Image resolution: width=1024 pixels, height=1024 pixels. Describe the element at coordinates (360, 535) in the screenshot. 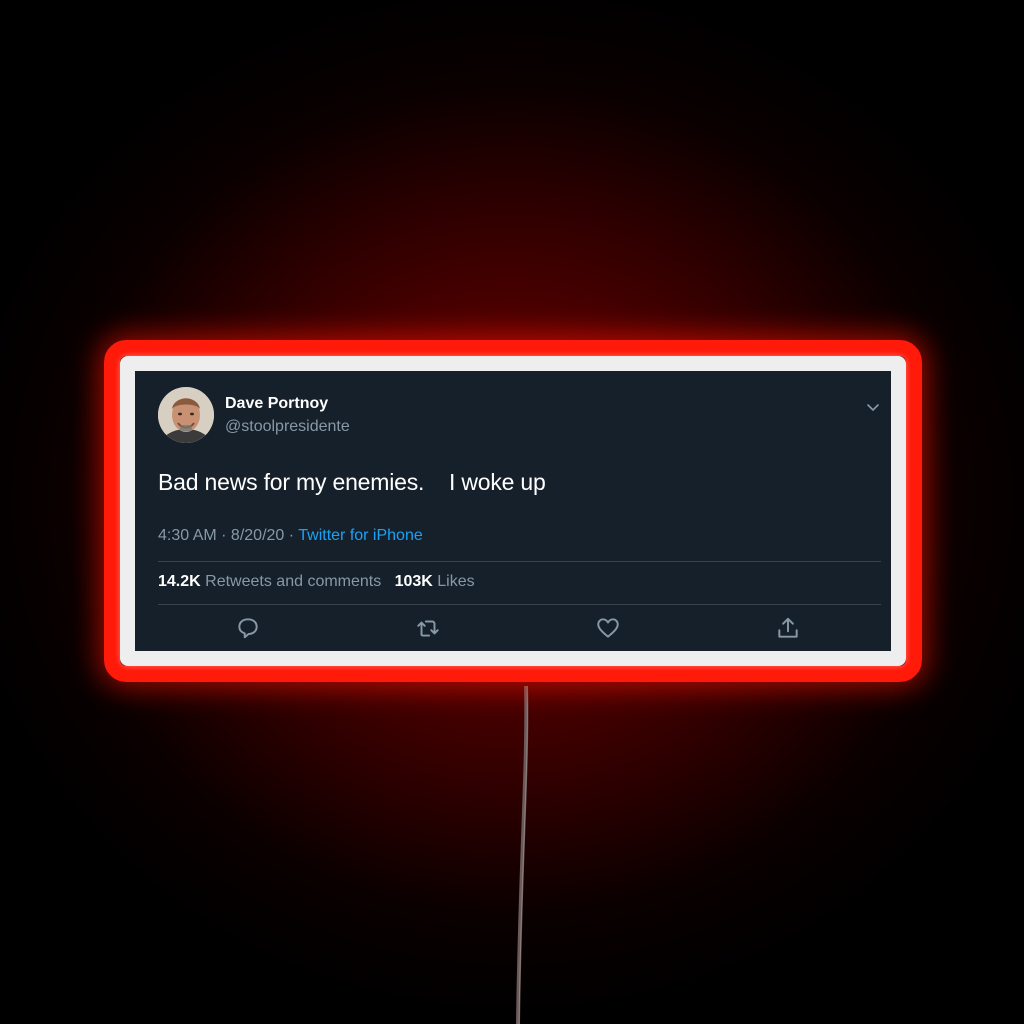

I see `tweet-source-link: Twitter for iPhone` at that location.